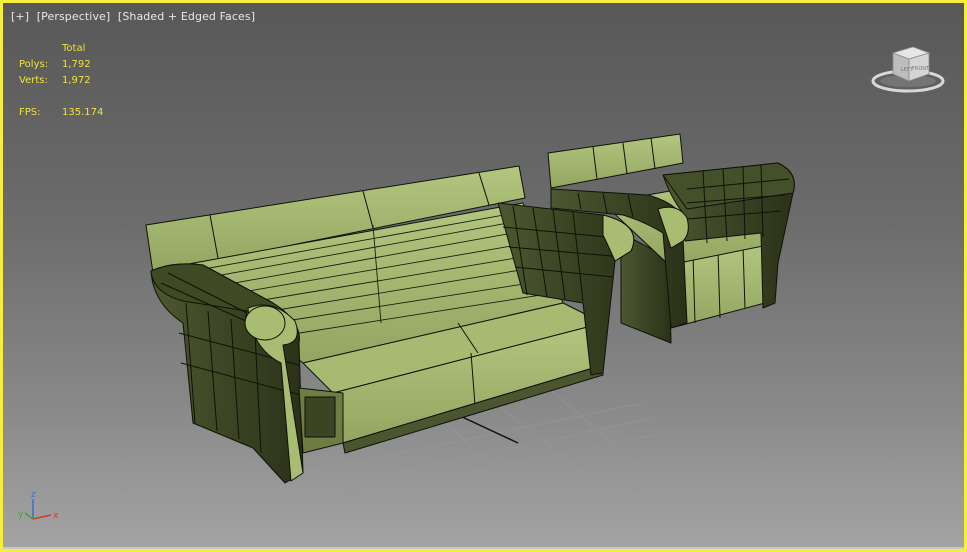 The image size is (967, 552). What do you see at coordinates (483, 548) in the screenshot?
I see `viewport-bottom-edge` at bounding box center [483, 548].